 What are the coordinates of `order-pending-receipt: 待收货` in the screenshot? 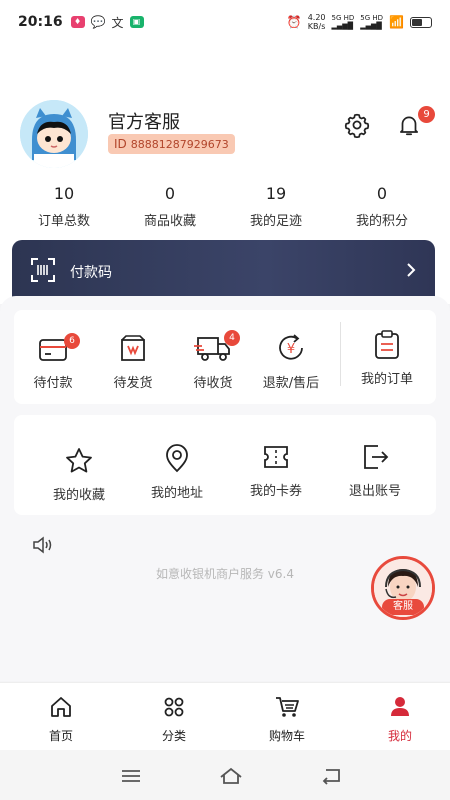 It's located at (213, 360).